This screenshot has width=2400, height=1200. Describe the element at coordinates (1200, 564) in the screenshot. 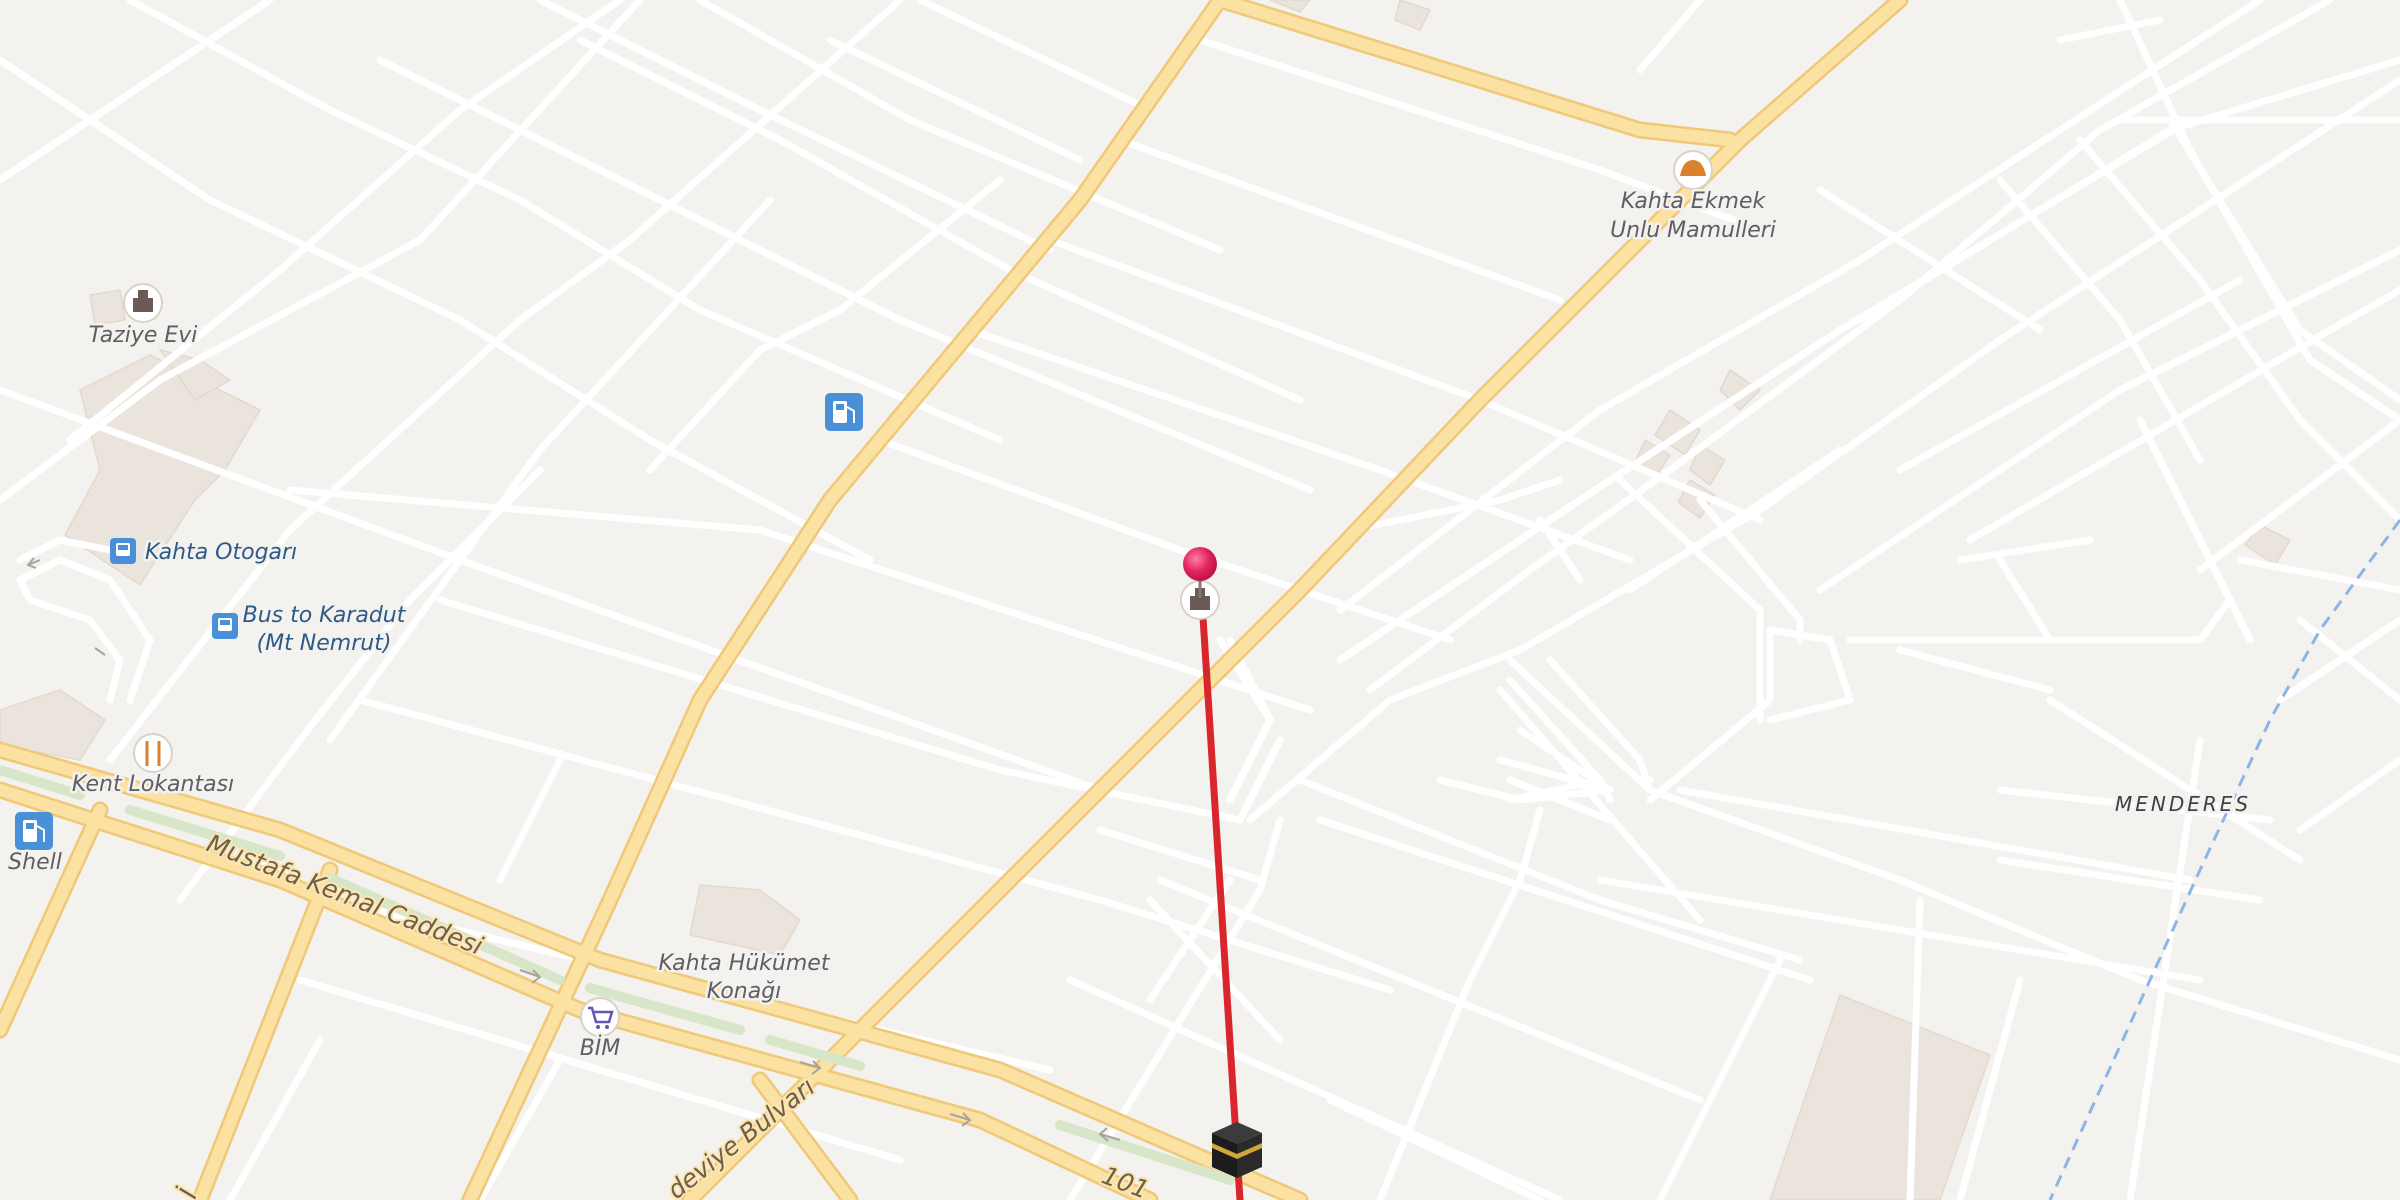

I see `pin-head` at that location.